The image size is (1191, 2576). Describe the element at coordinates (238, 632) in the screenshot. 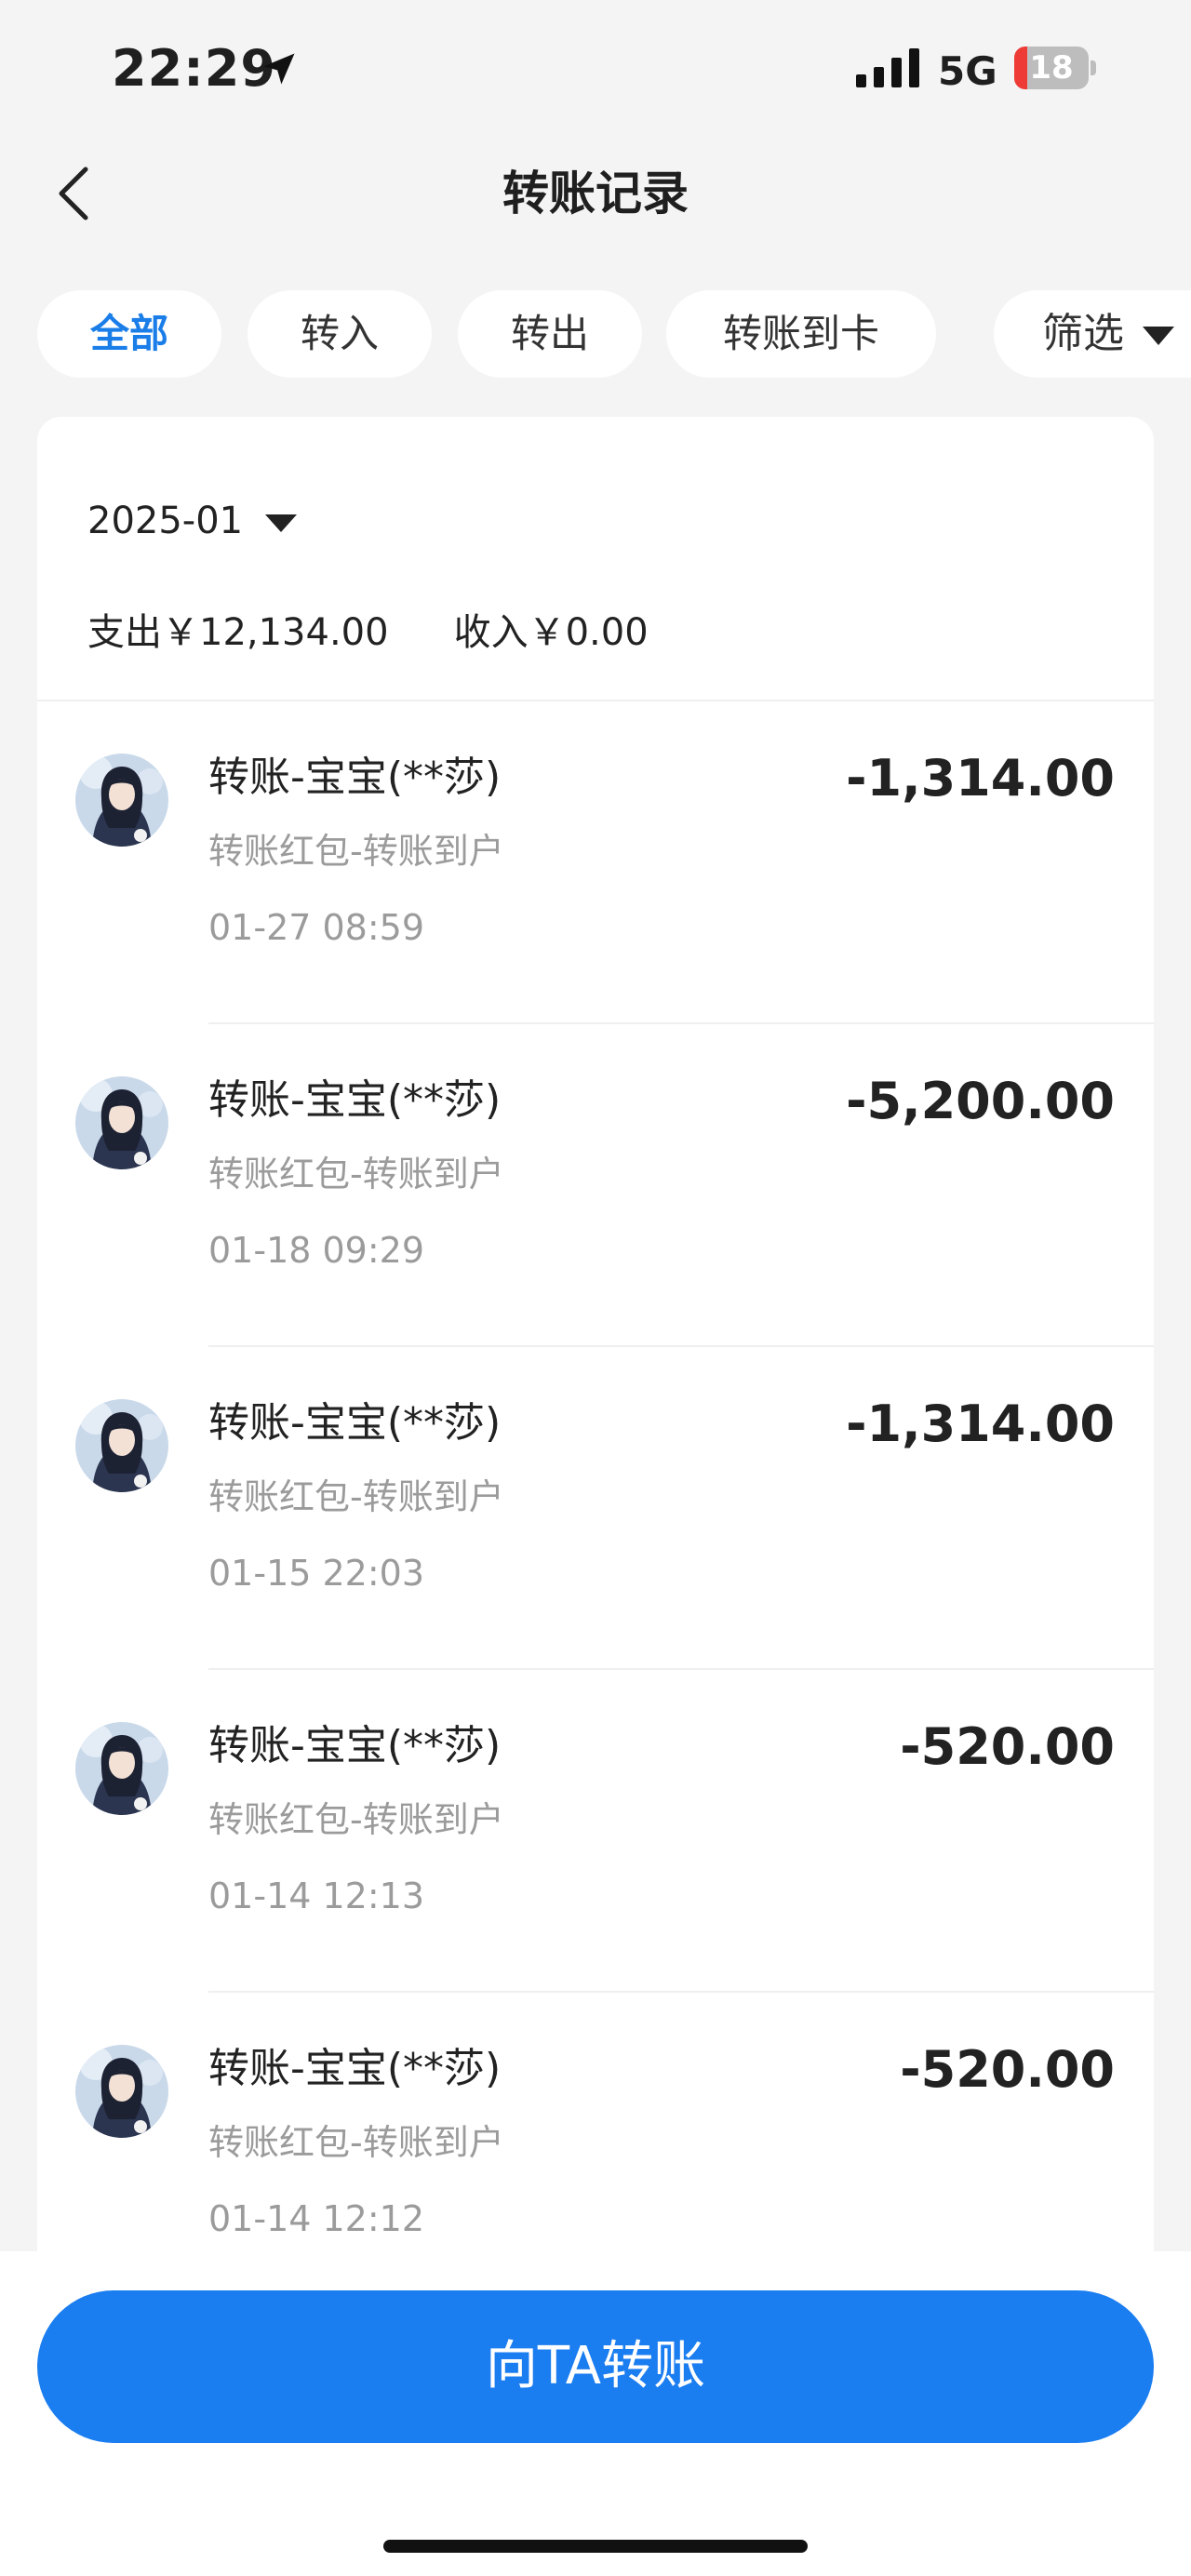

I see `expense-total: 支出￥12,134.00` at that location.